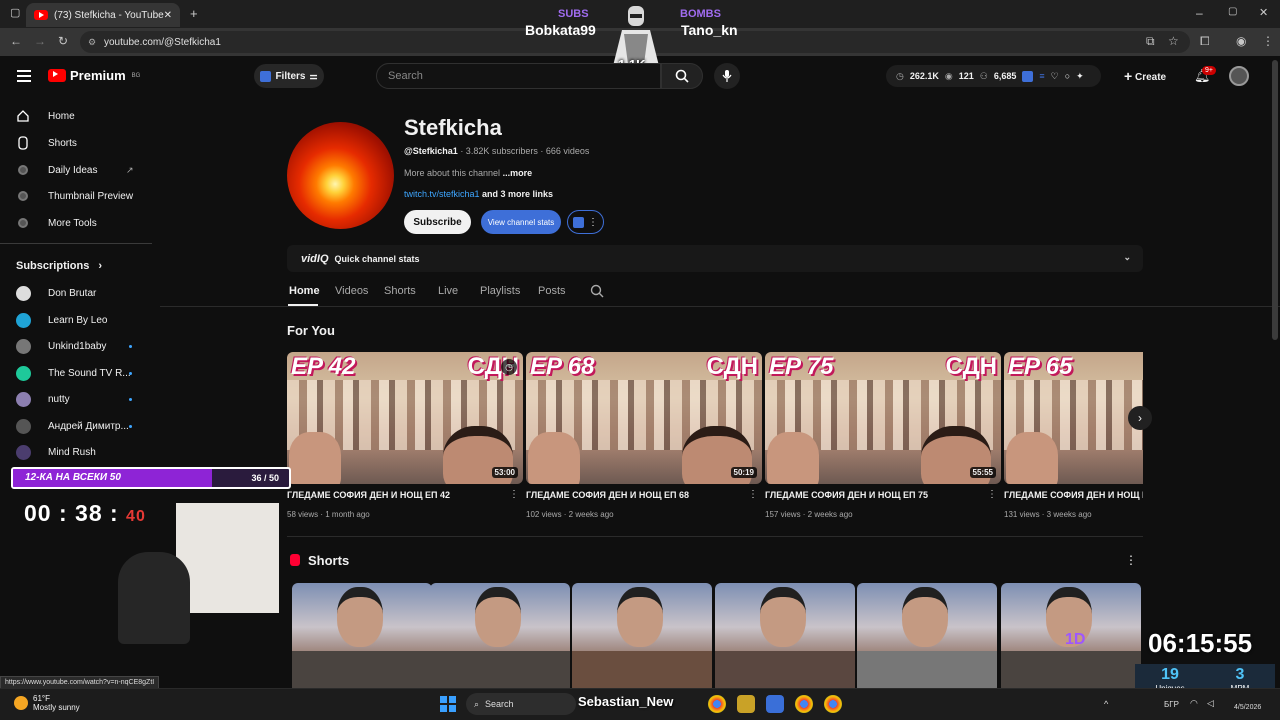 This screenshot has width=1280, height=720. I want to click on tab-playlists: Playlists, so click(500, 291).